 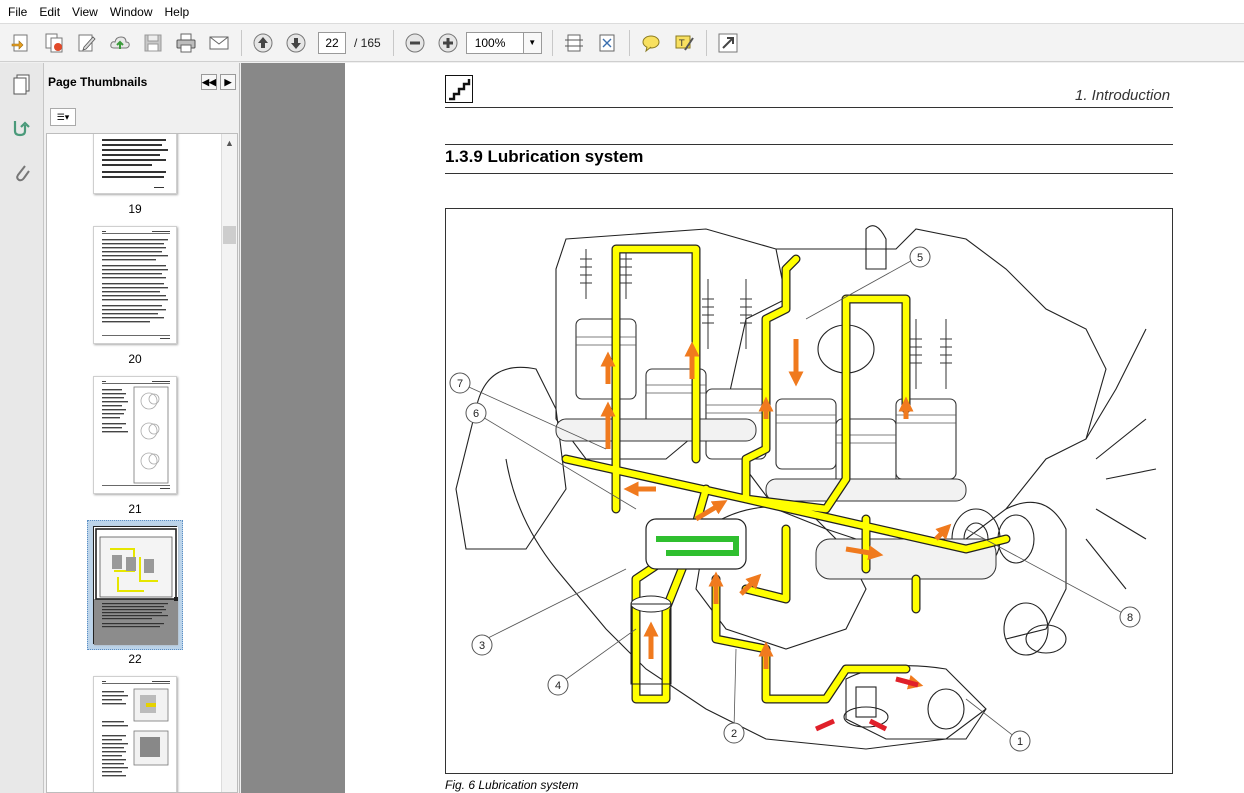 I want to click on thumbnails-panel: Page Thumbnails ◀◀ ▶ ☰▾ 19 20 21 22 ▲, so click(x=142, y=428).